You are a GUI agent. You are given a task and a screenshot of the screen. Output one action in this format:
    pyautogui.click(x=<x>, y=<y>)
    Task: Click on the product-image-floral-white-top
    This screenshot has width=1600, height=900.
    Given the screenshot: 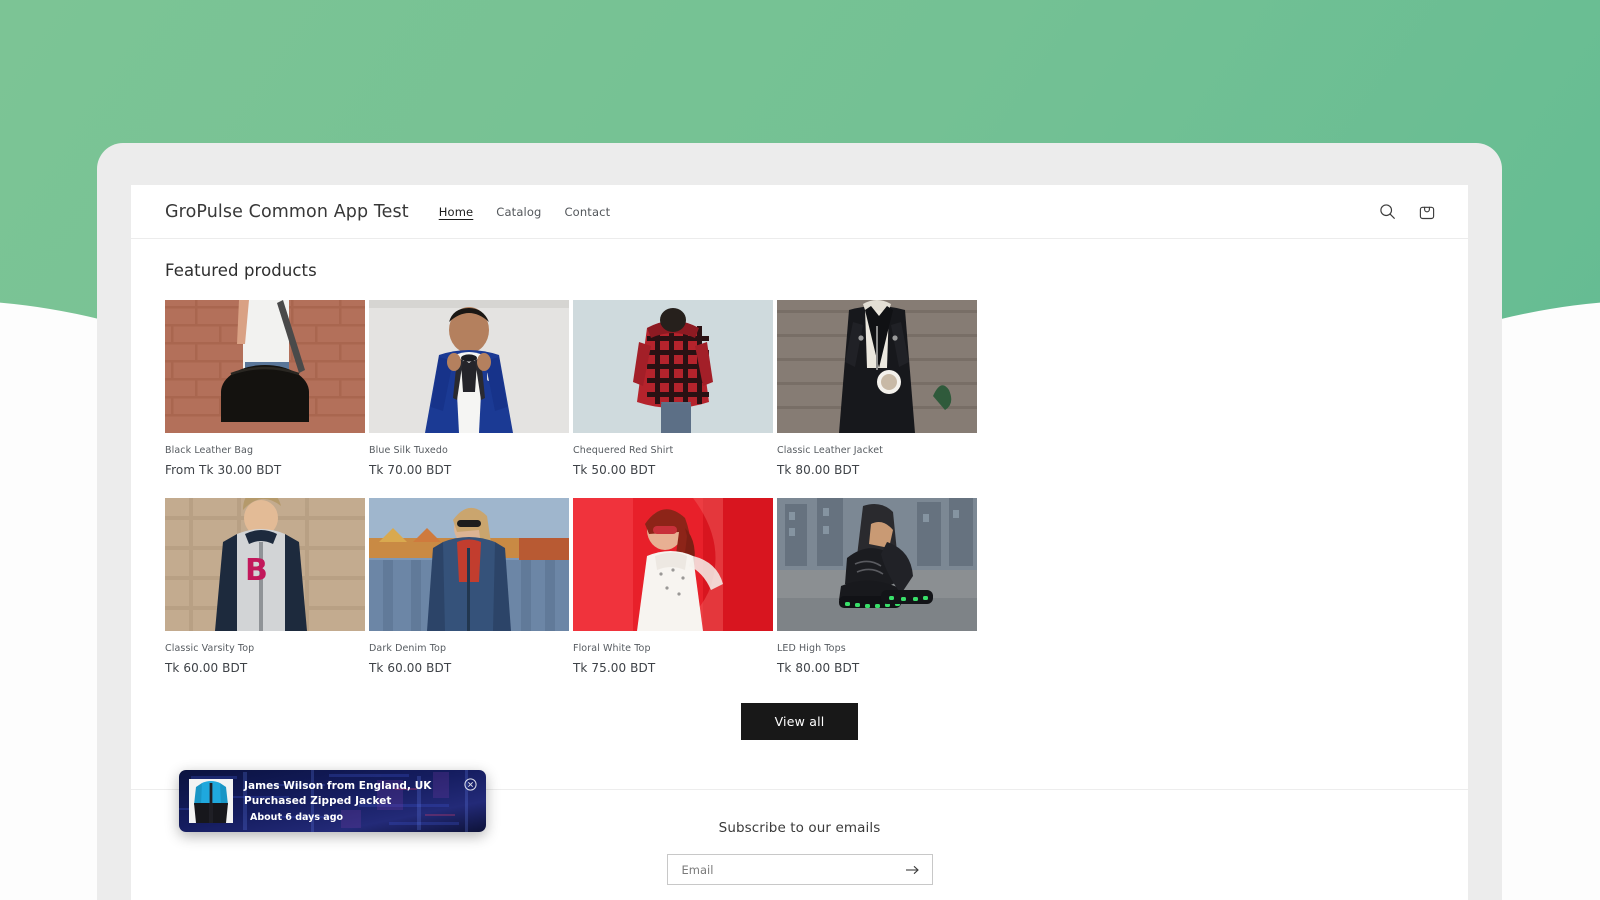 What is the action you would take?
    pyautogui.click(x=673, y=564)
    